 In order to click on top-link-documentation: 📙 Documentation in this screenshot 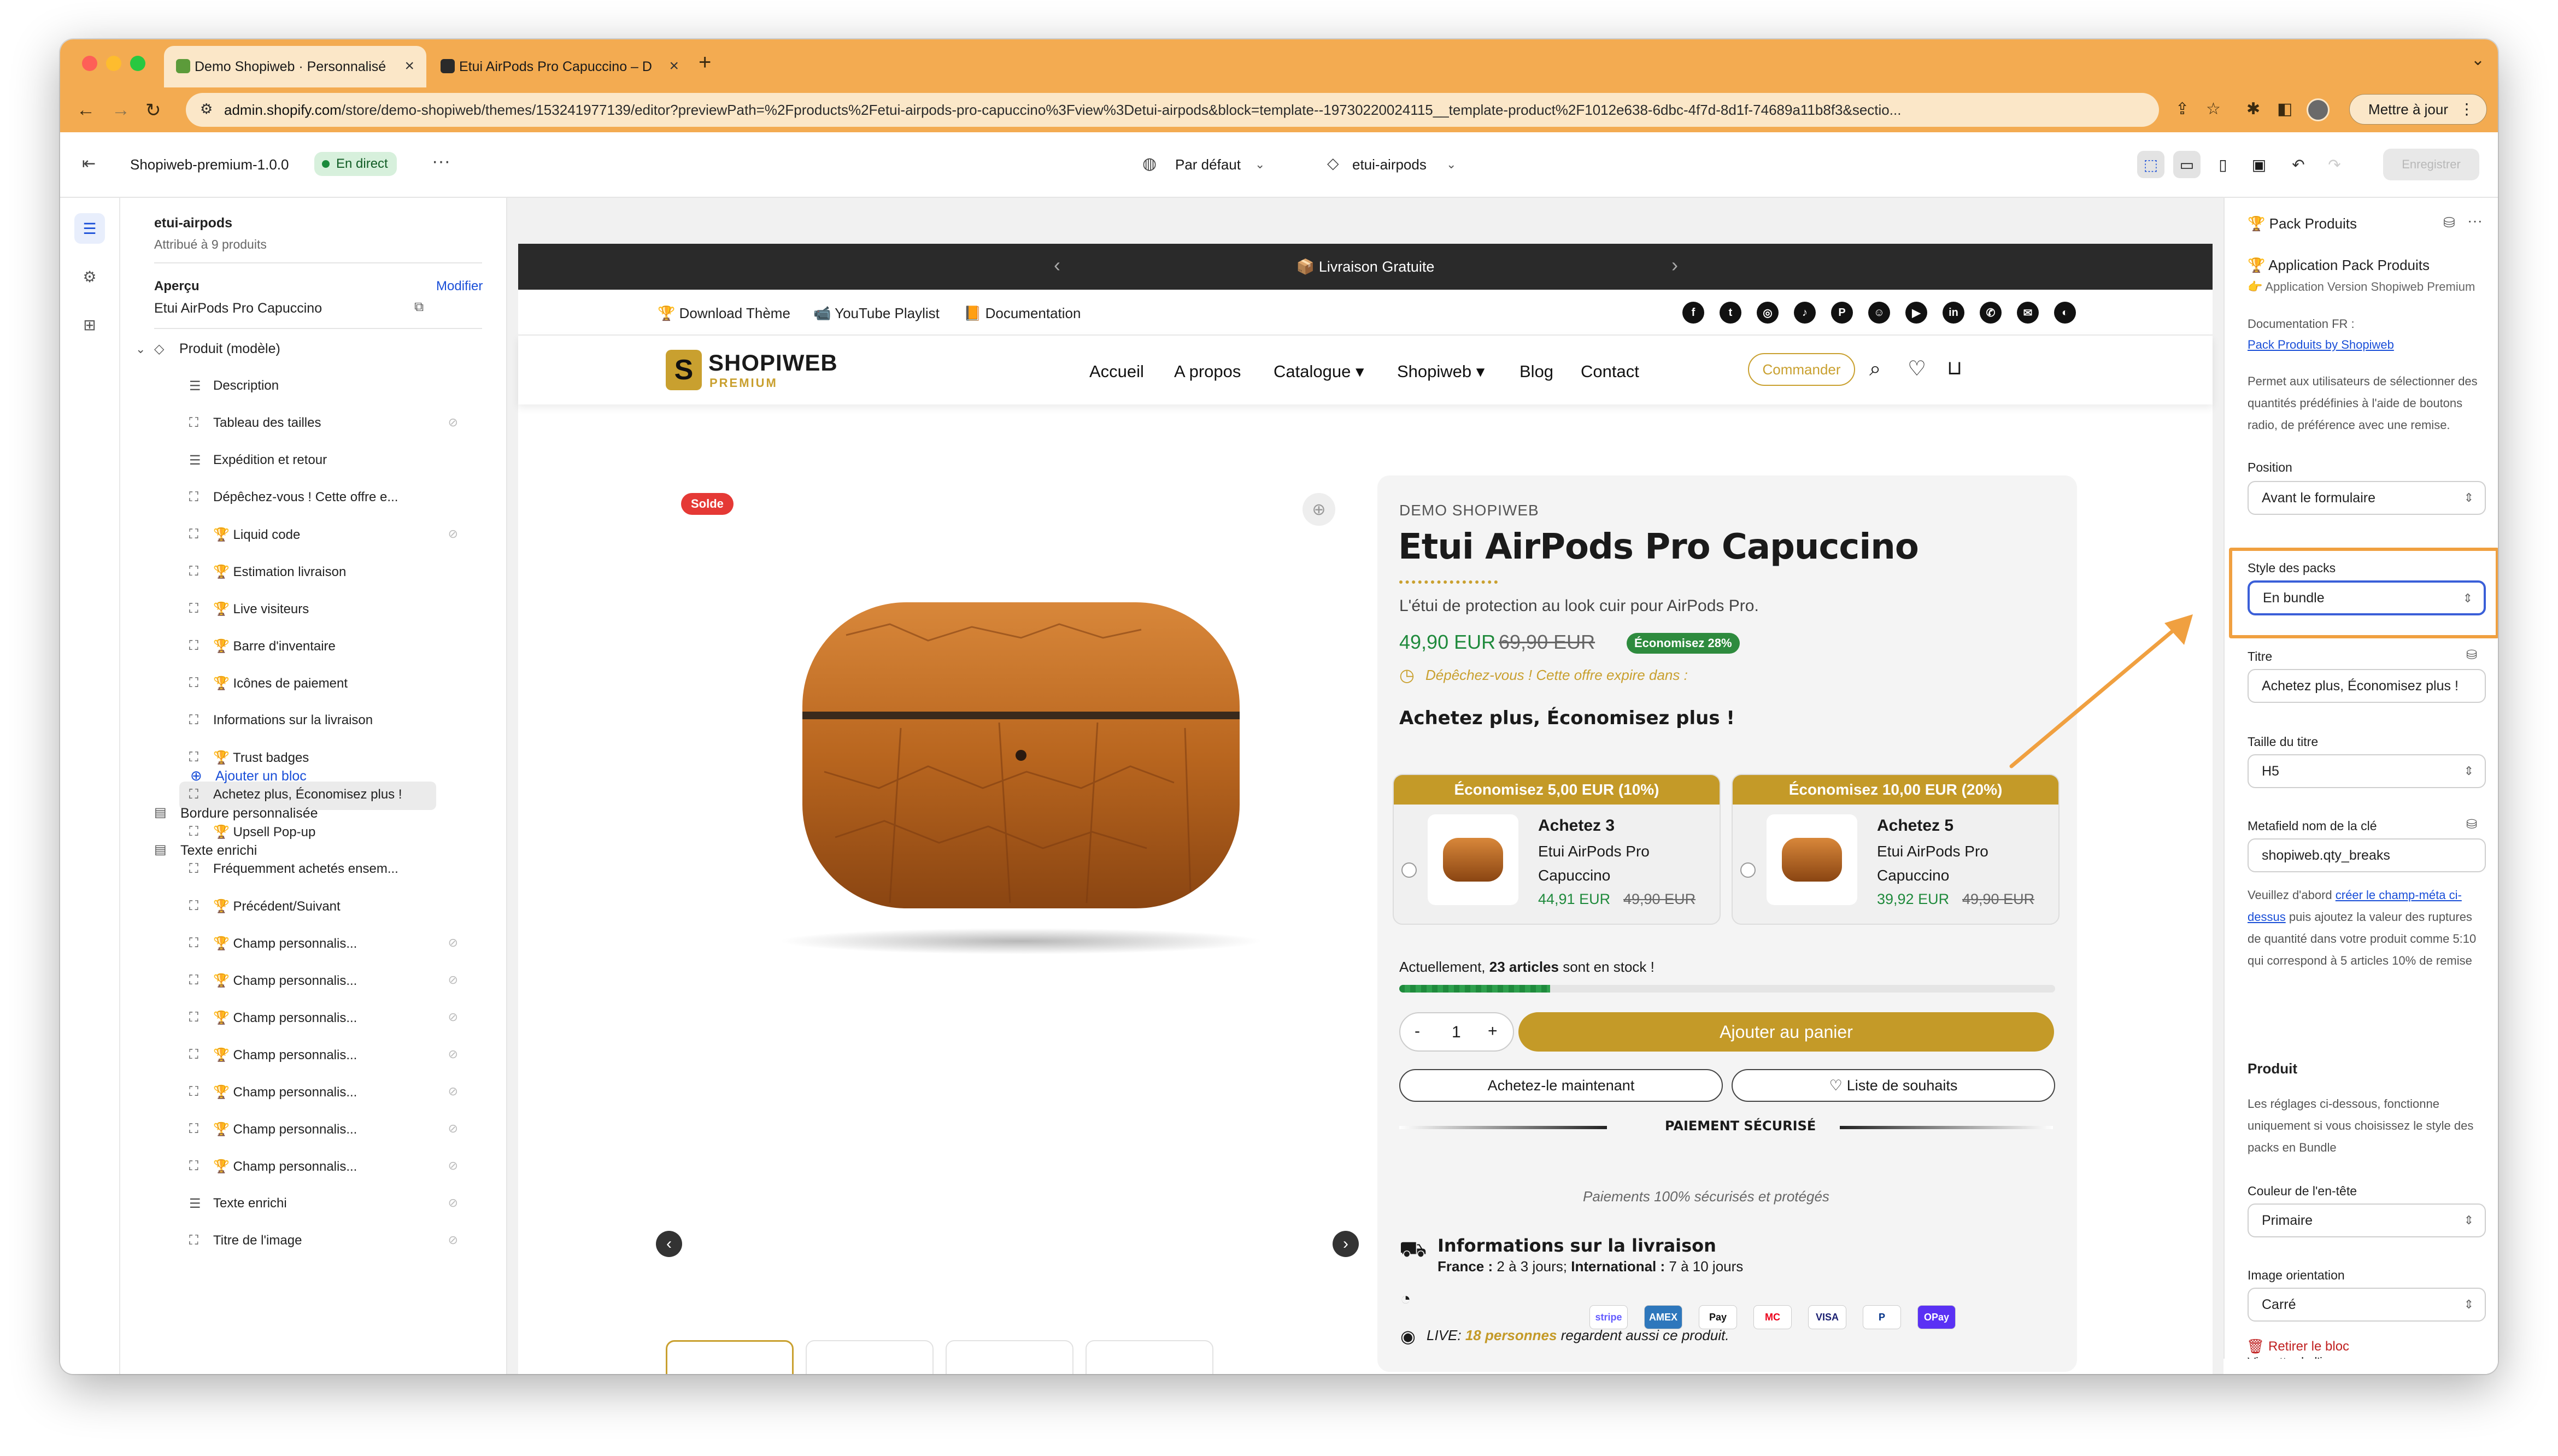, I will do `click(1022, 313)`.